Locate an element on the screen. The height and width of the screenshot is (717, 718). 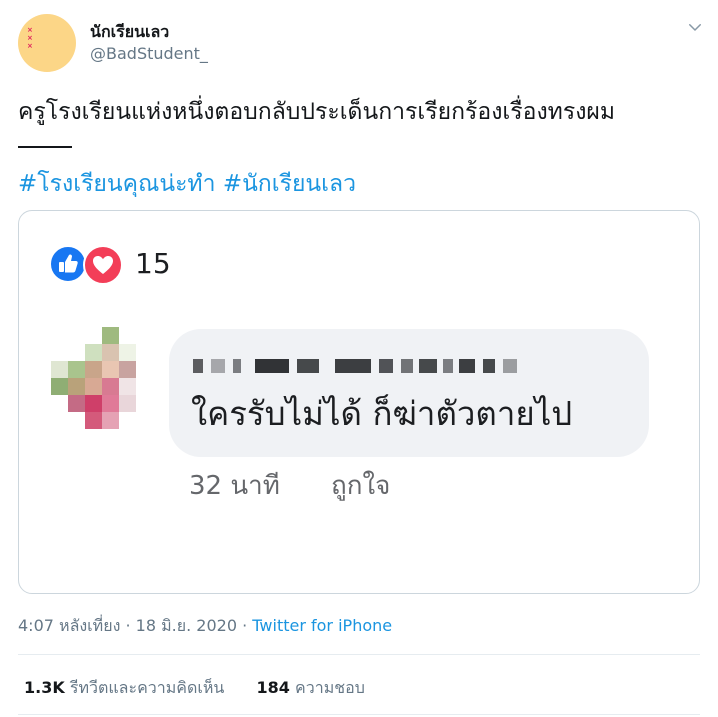
retweets-stat: 1.3K รีทวีตและความคิดเห็น is located at coordinates (126, 687).